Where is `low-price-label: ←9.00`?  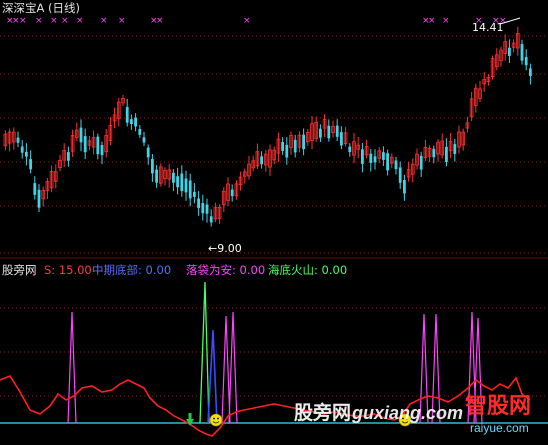 low-price-label: ←9.00 is located at coordinates (225, 248).